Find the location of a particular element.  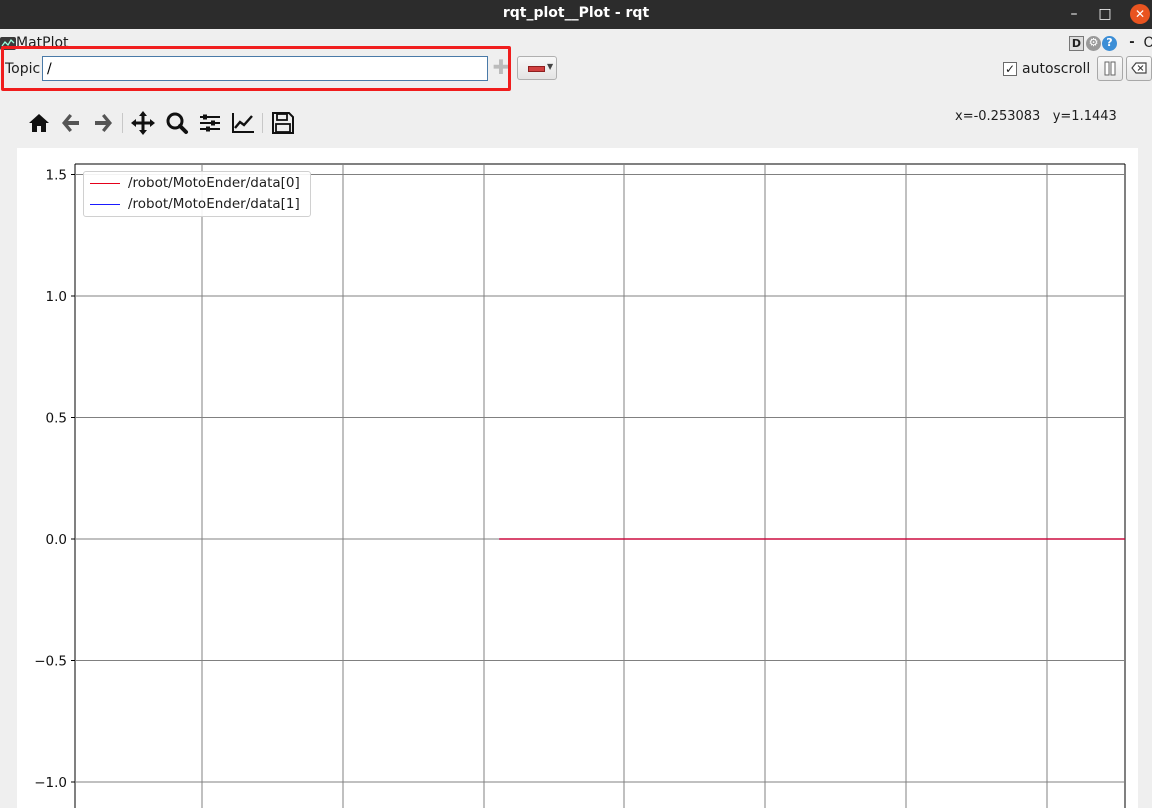

y-tick-label: 1.0 is located at coordinates (56, 297).